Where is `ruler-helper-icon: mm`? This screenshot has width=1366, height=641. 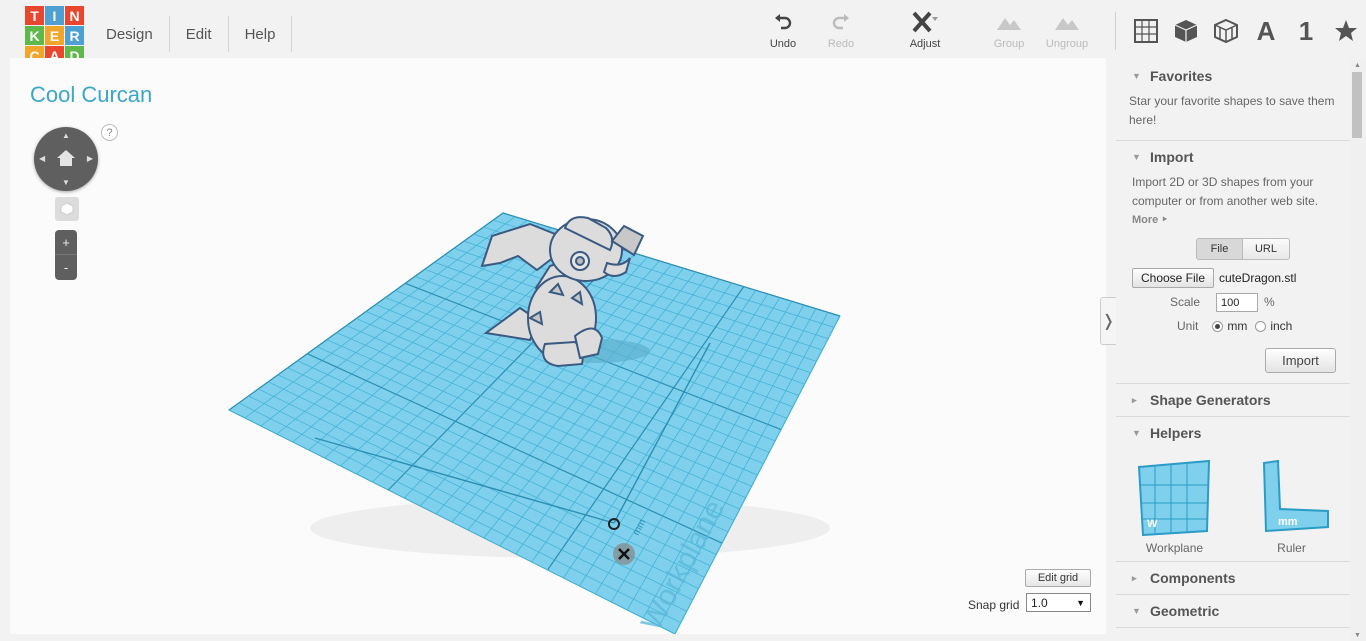 ruler-helper-icon: mm is located at coordinates (1295, 496).